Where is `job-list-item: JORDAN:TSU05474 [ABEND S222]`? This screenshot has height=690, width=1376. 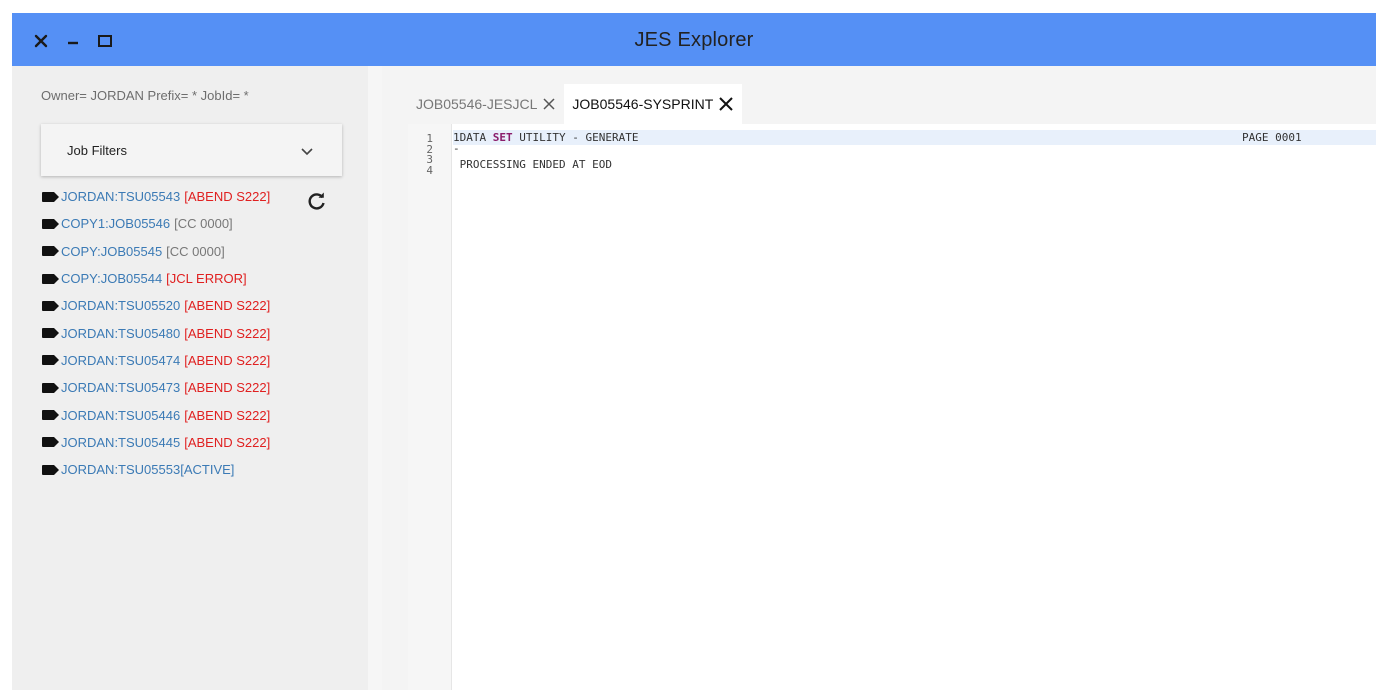 job-list-item: JORDAN:TSU05474 [ABEND S222] is located at coordinates (156, 360).